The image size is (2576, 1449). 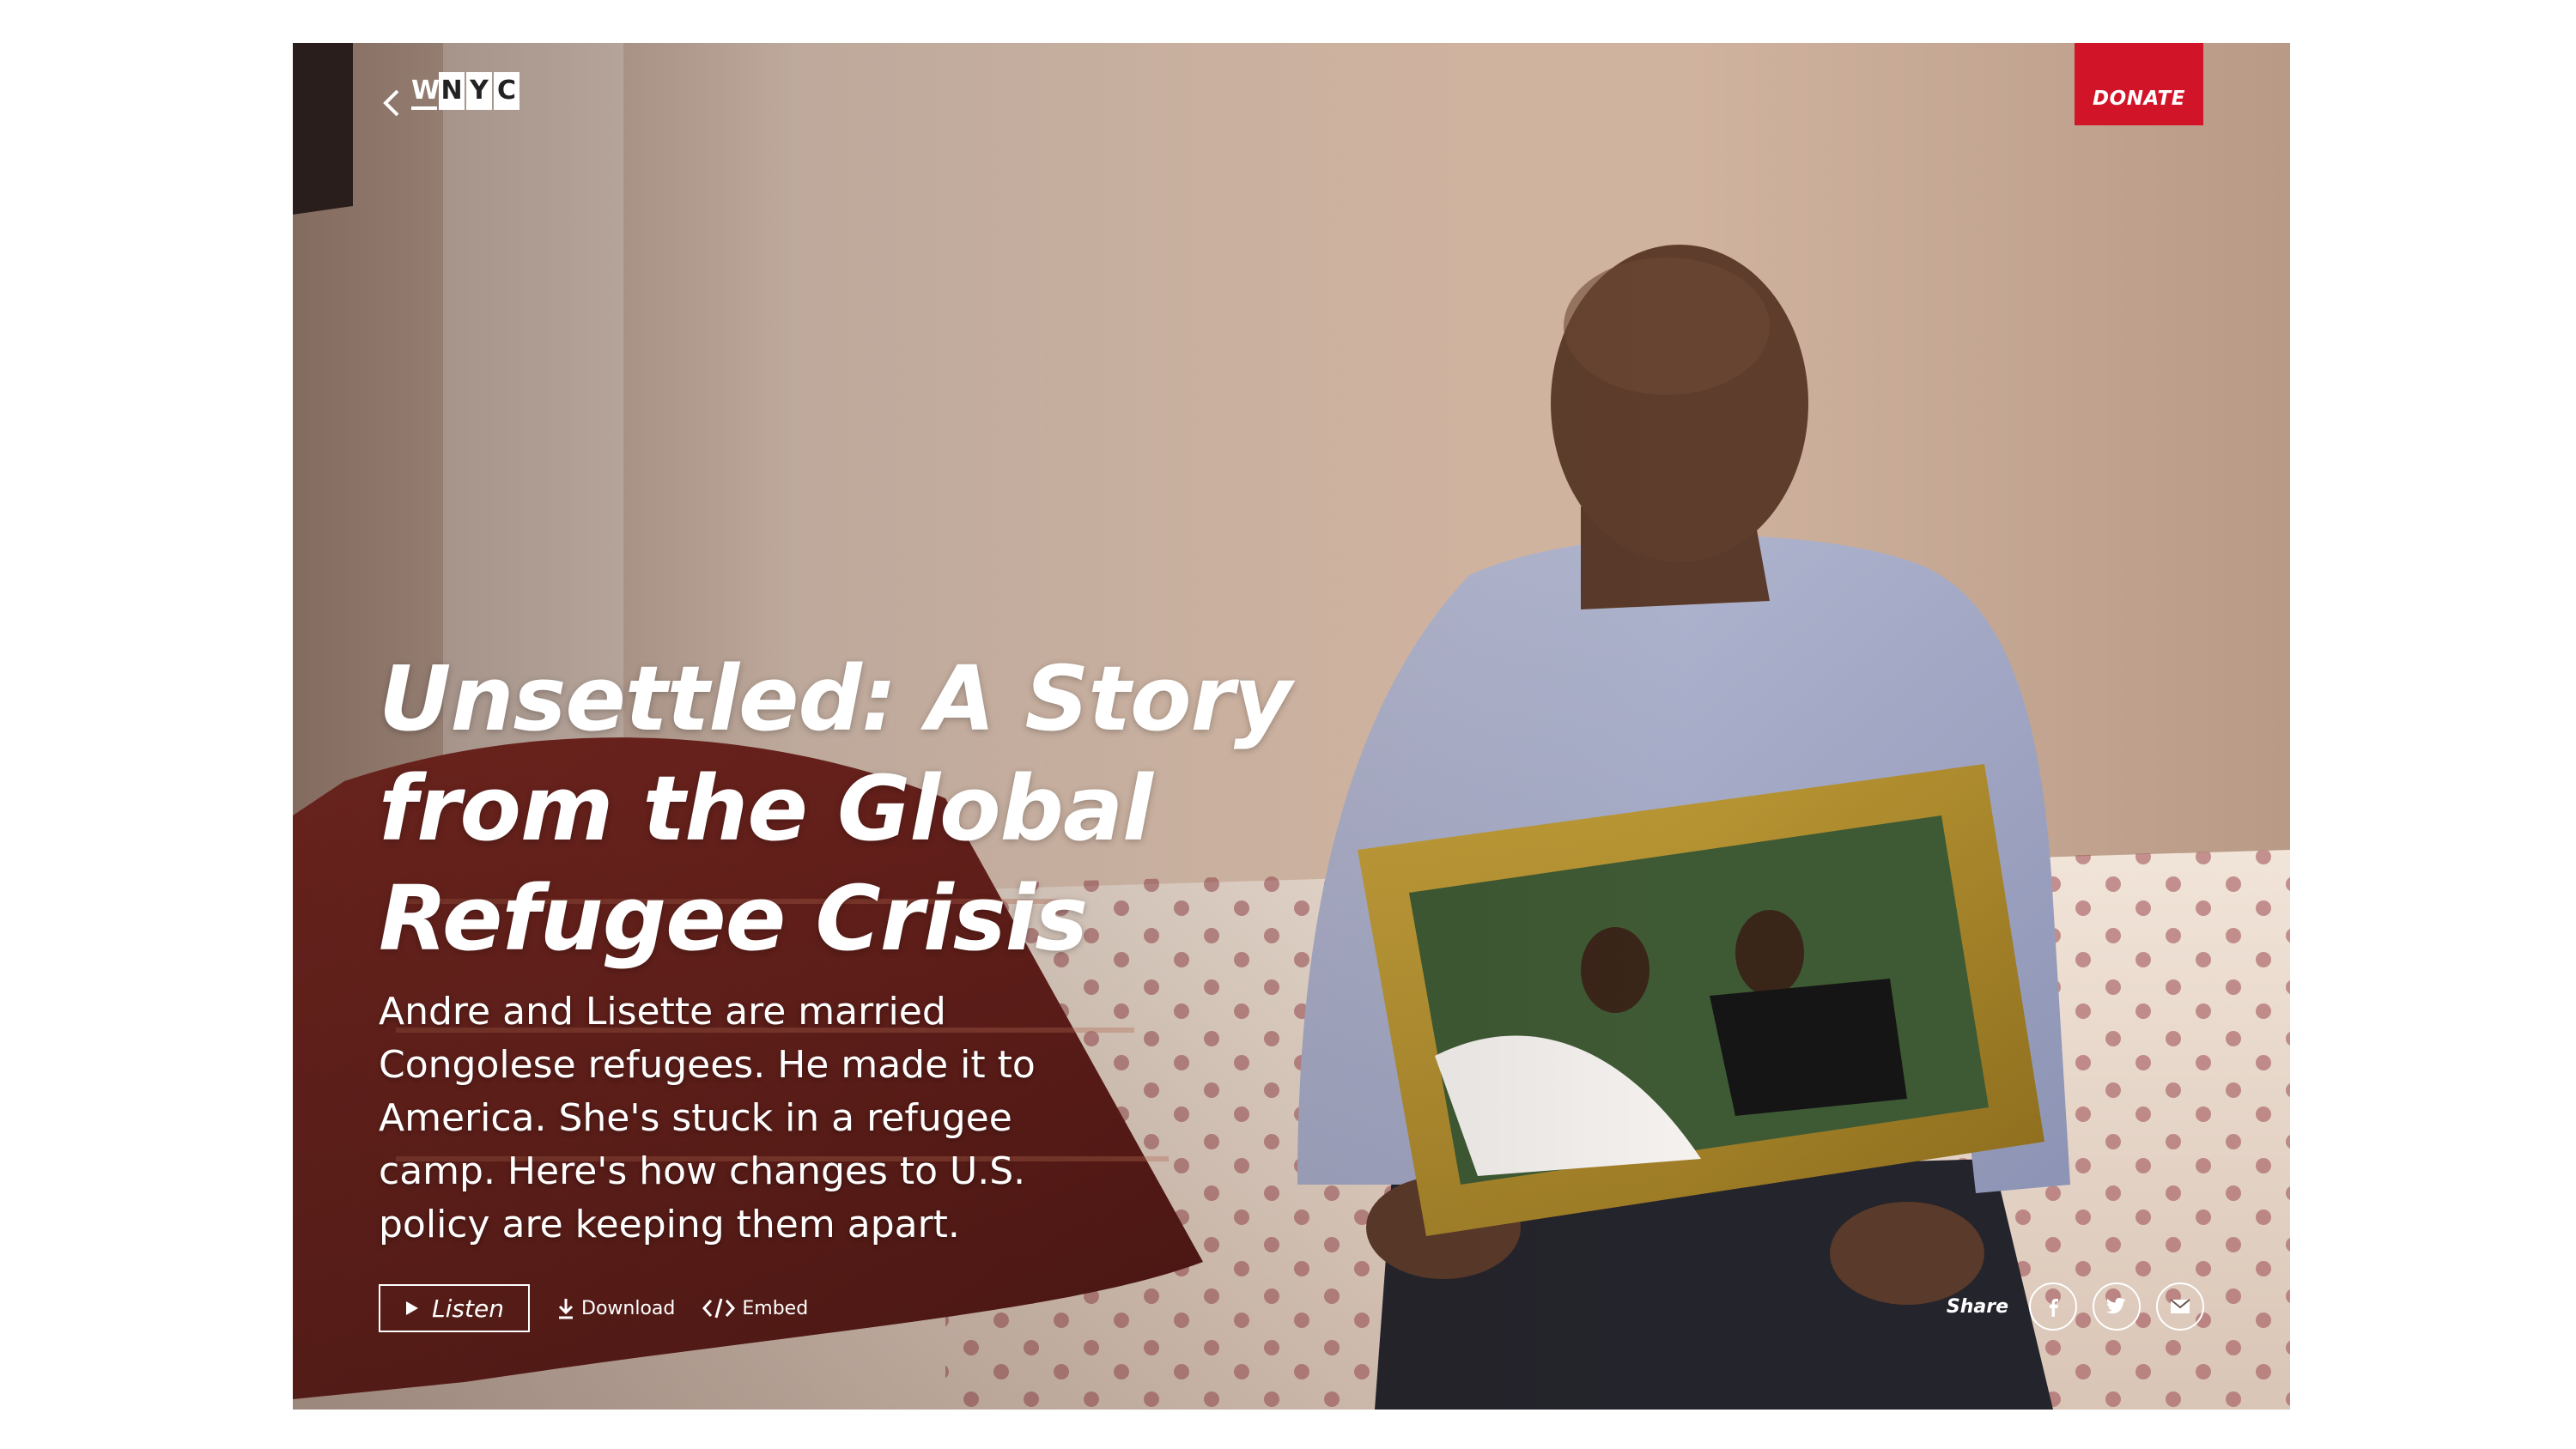 I want to click on story-title-line: Refugee Crisis, so click(x=733, y=918).